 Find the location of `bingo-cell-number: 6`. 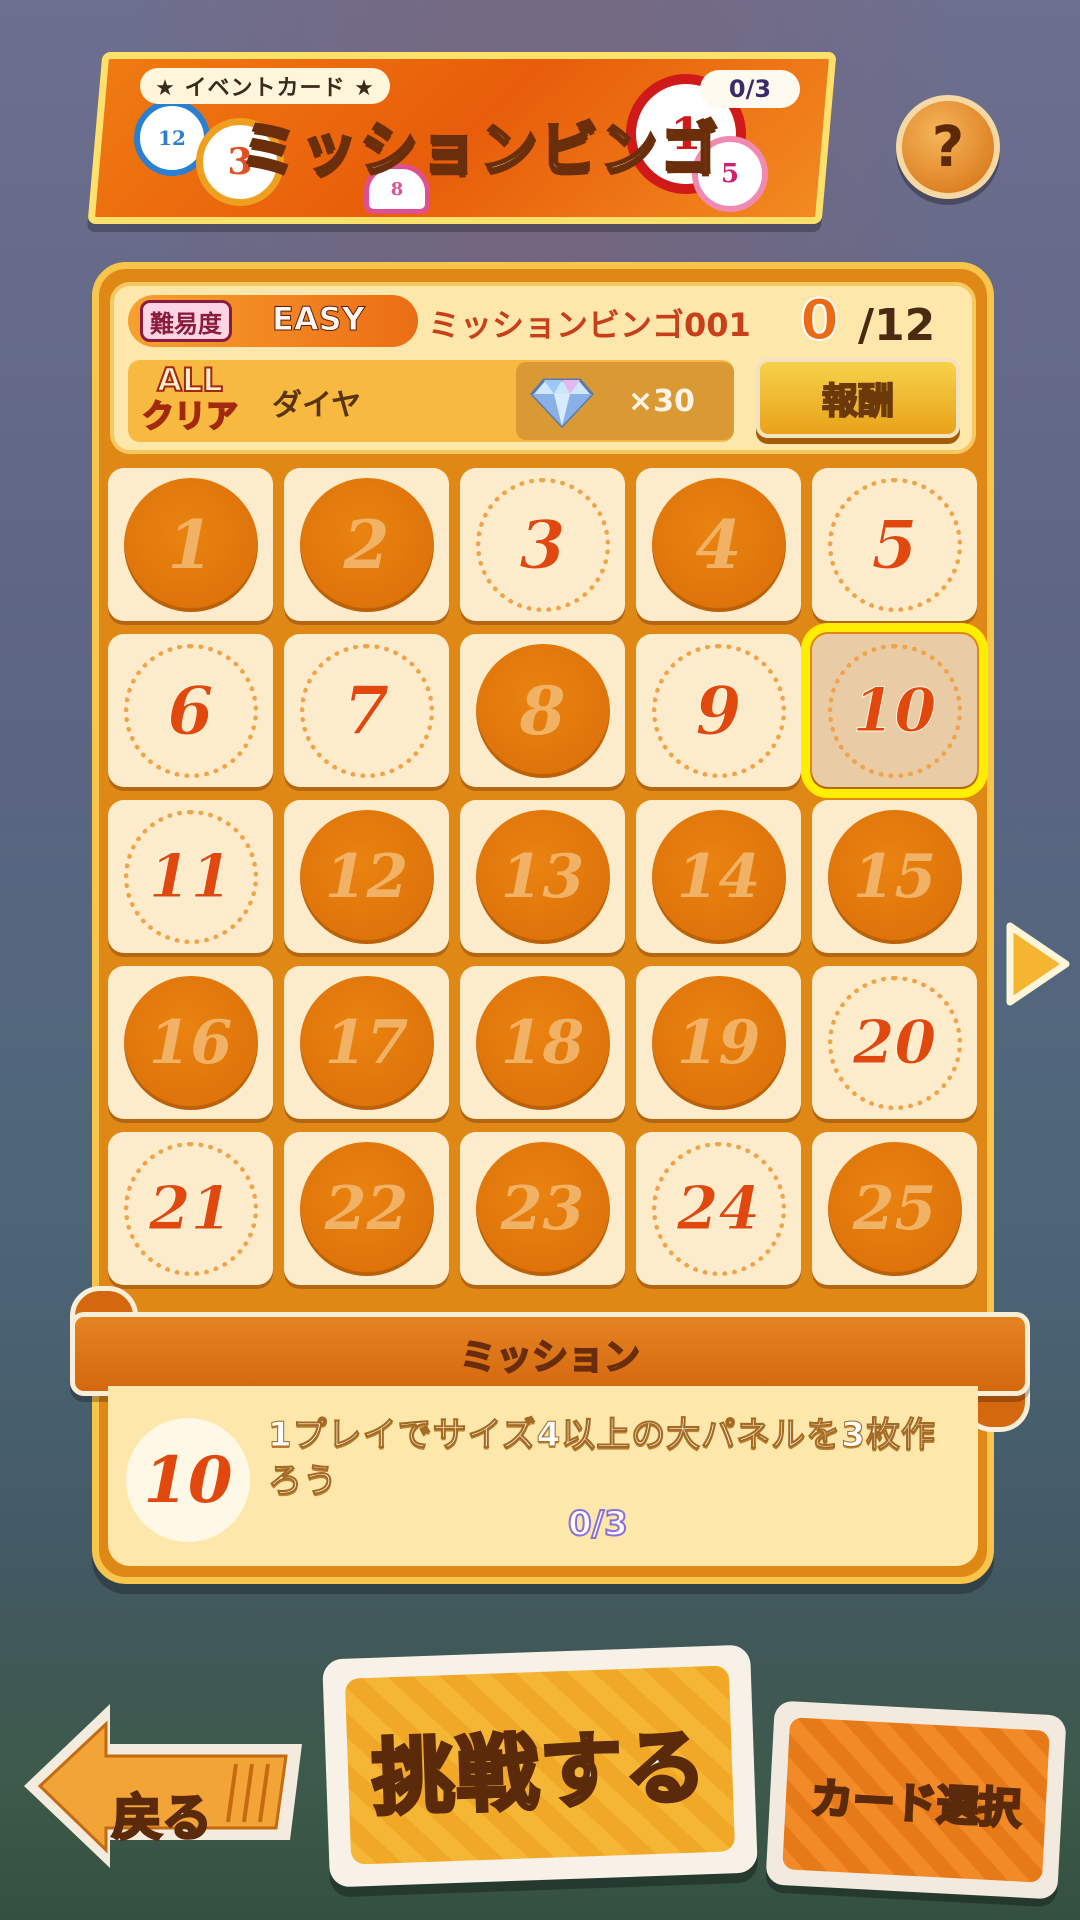

bingo-cell-number: 6 is located at coordinates (190, 710).